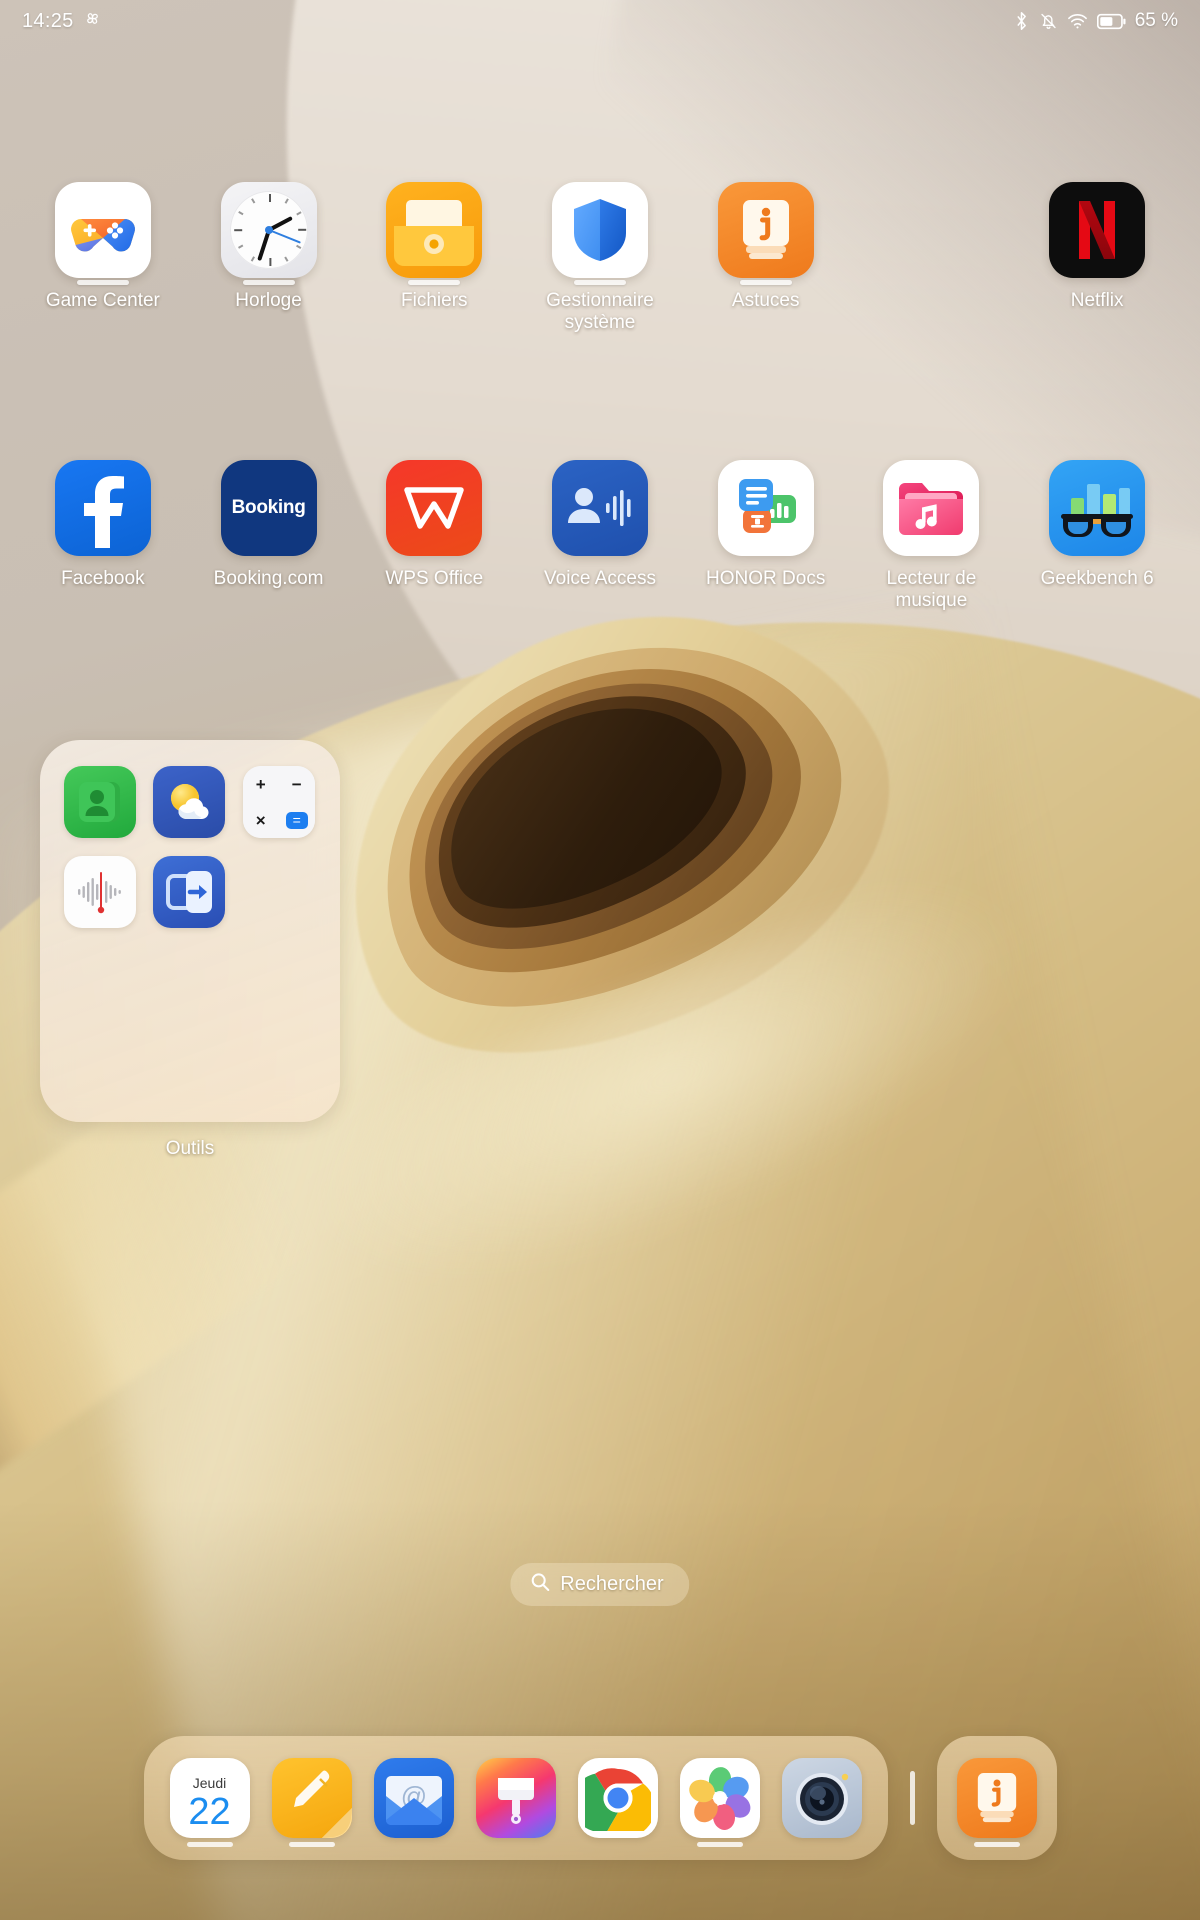 This screenshot has width=1200, height=1920. I want to click on calendar-icon: Jeudi 22, so click(209, 1798).